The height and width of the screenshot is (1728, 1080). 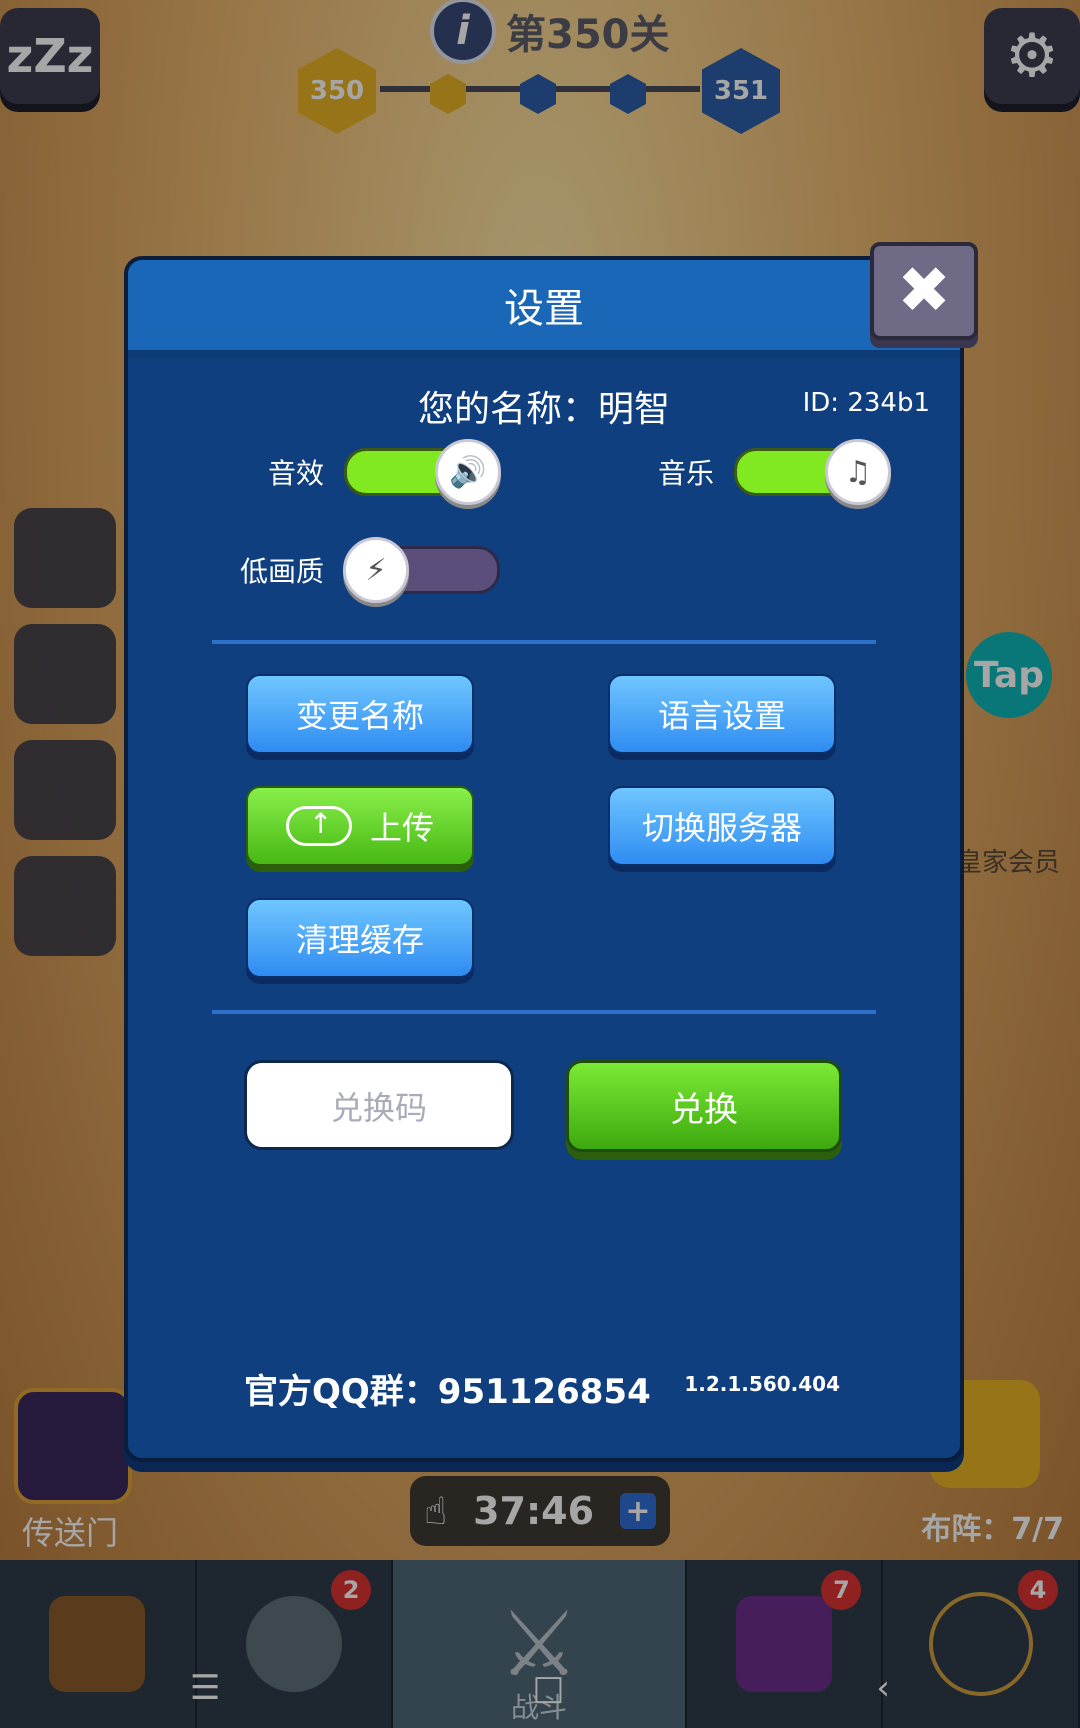 I want to click on speaker-icon: 🔊, so click(x=468, y=472).